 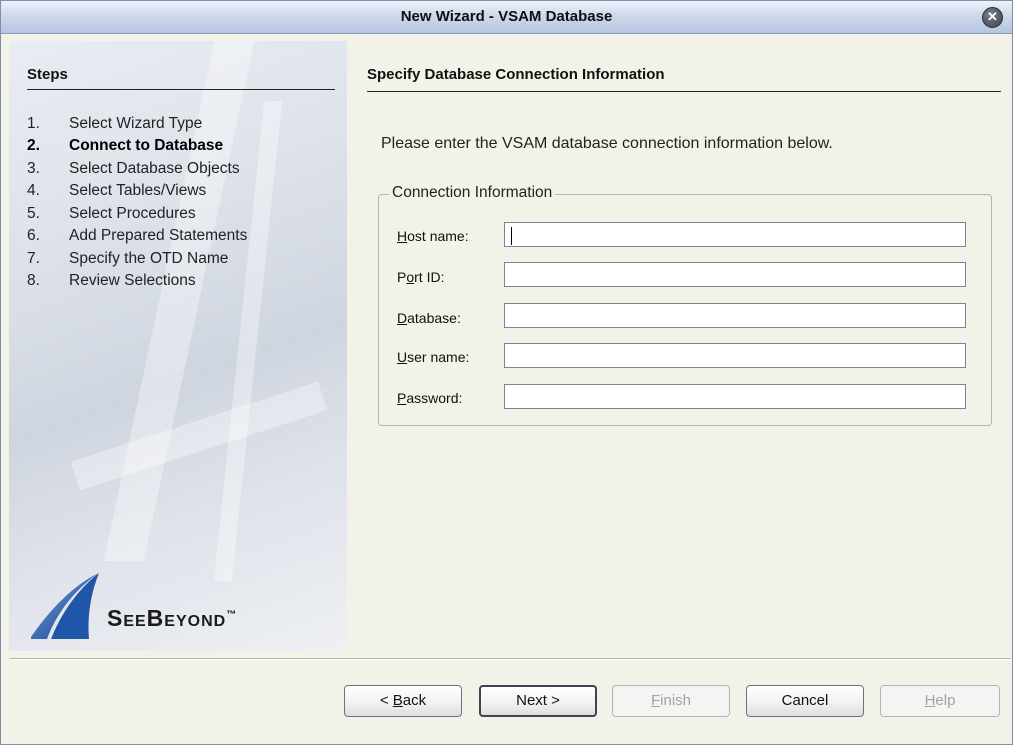 What do you see at coordinates (433, 236) in the screenshot?
I see `host-name-label: Host name:` at bounding box center [433, 236].